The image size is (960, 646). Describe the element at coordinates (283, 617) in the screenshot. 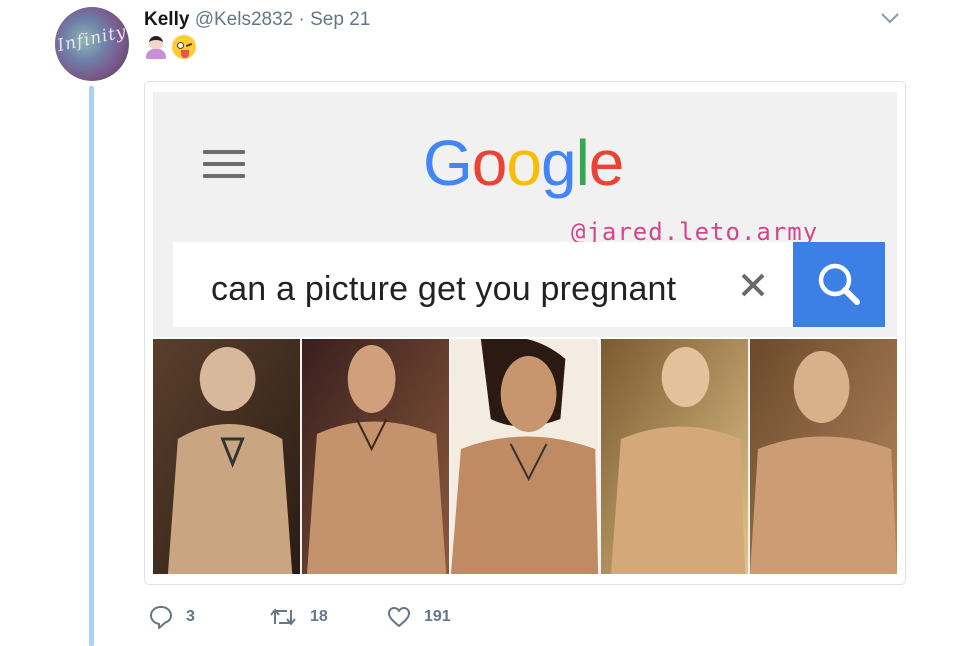

I see `retweet-icon` at that location.